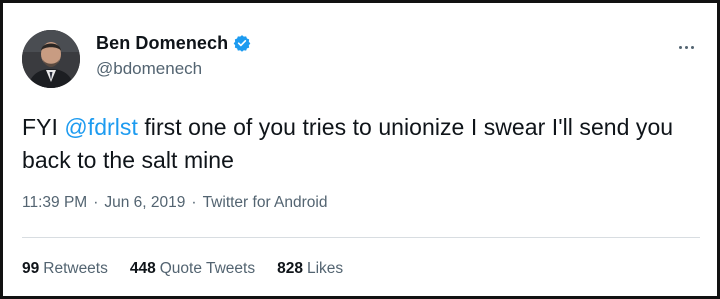  I want to click on avatar, so click(51, 59).